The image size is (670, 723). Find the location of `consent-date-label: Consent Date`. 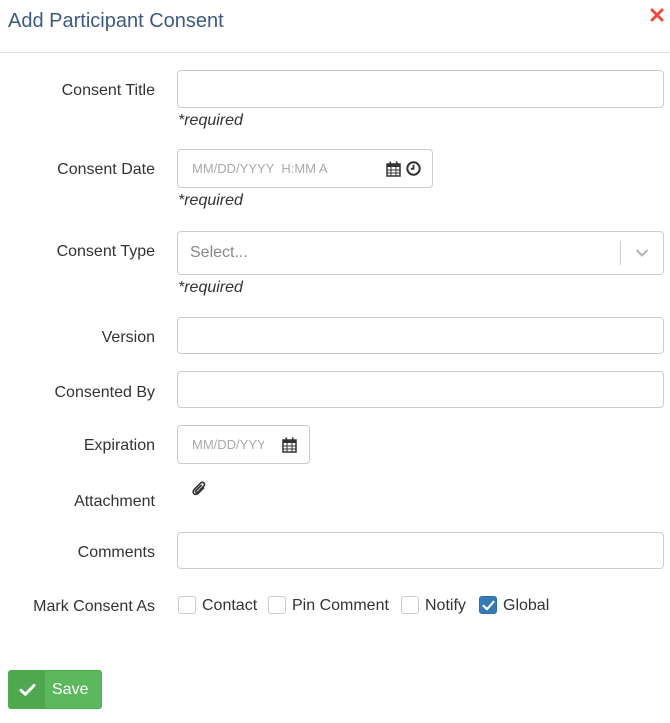

consent-date-label: Consent Date is located at coordinates (106, 169).